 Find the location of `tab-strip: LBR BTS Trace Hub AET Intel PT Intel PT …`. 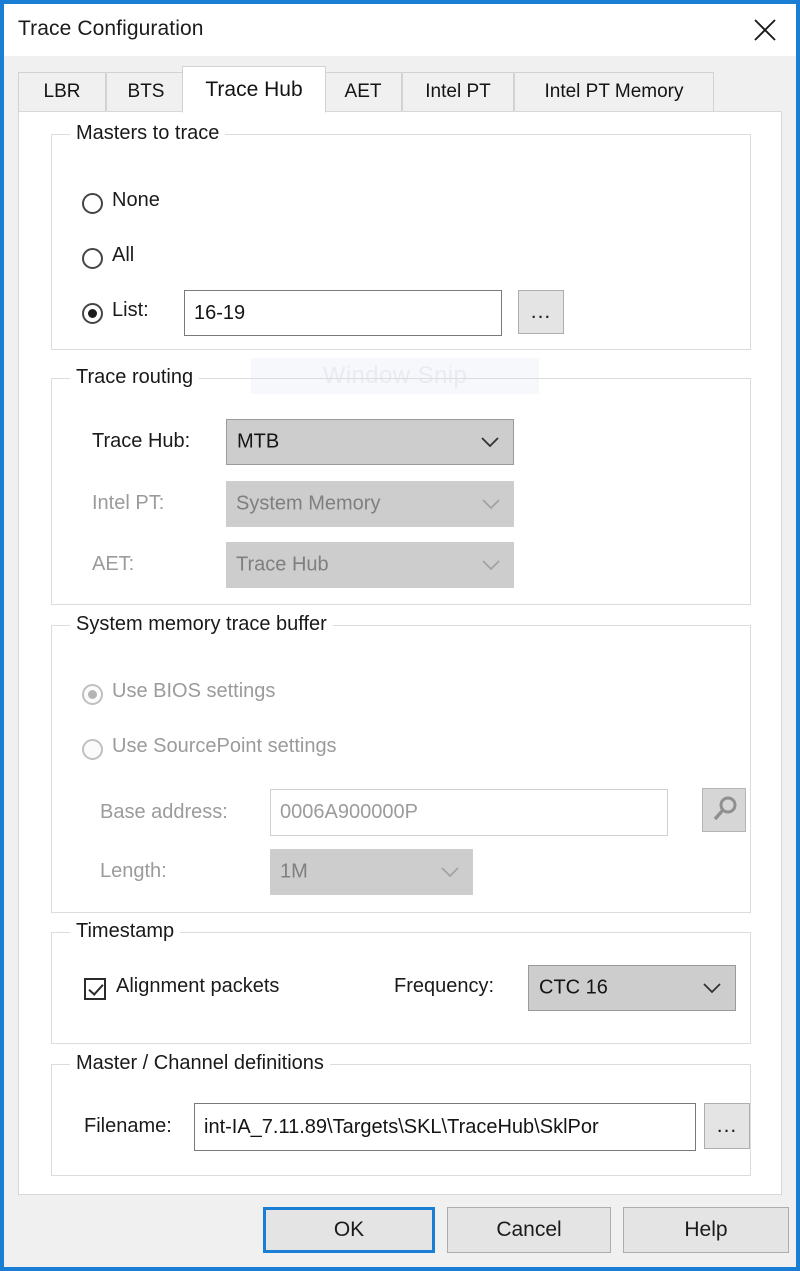

tab-strip: LBR BTS Trace Hub AET Intel PT Intel PT … is located at coordinates (400, 84).